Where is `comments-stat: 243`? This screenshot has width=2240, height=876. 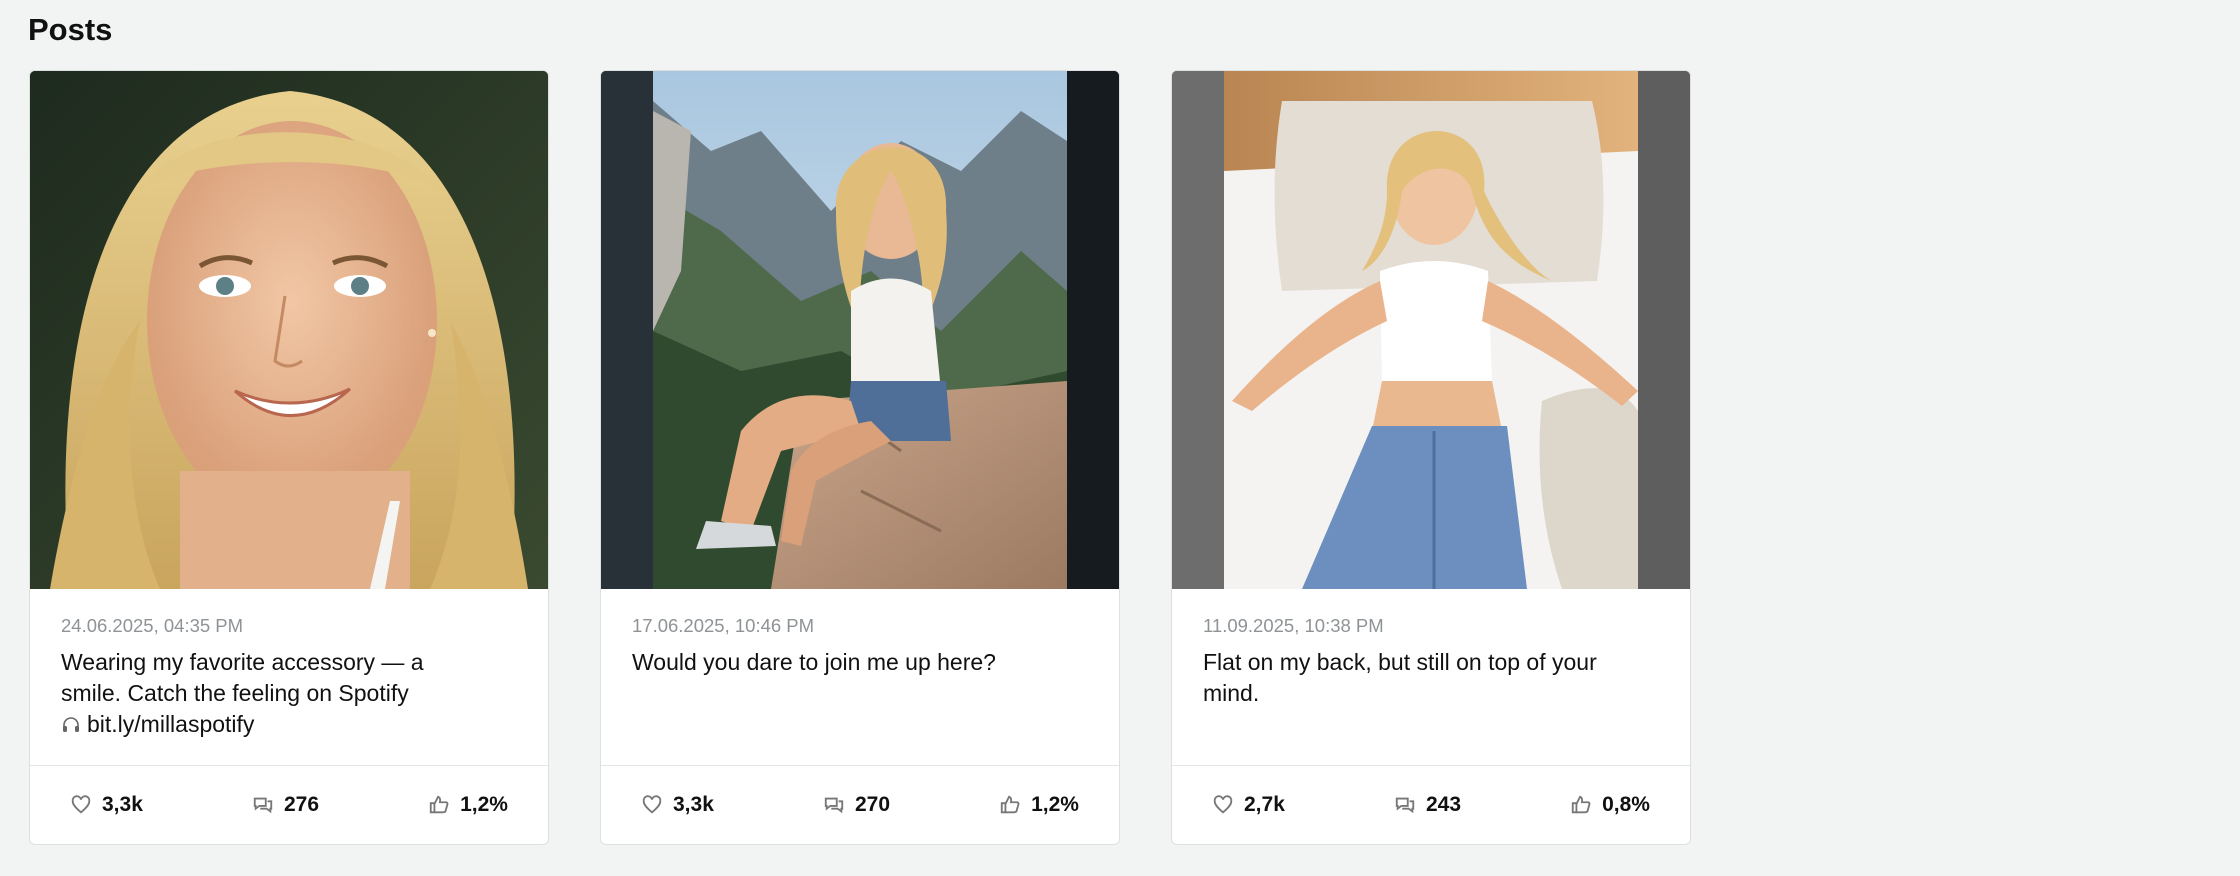 comments-stat: 243 is located at coordinates (1427, 805).